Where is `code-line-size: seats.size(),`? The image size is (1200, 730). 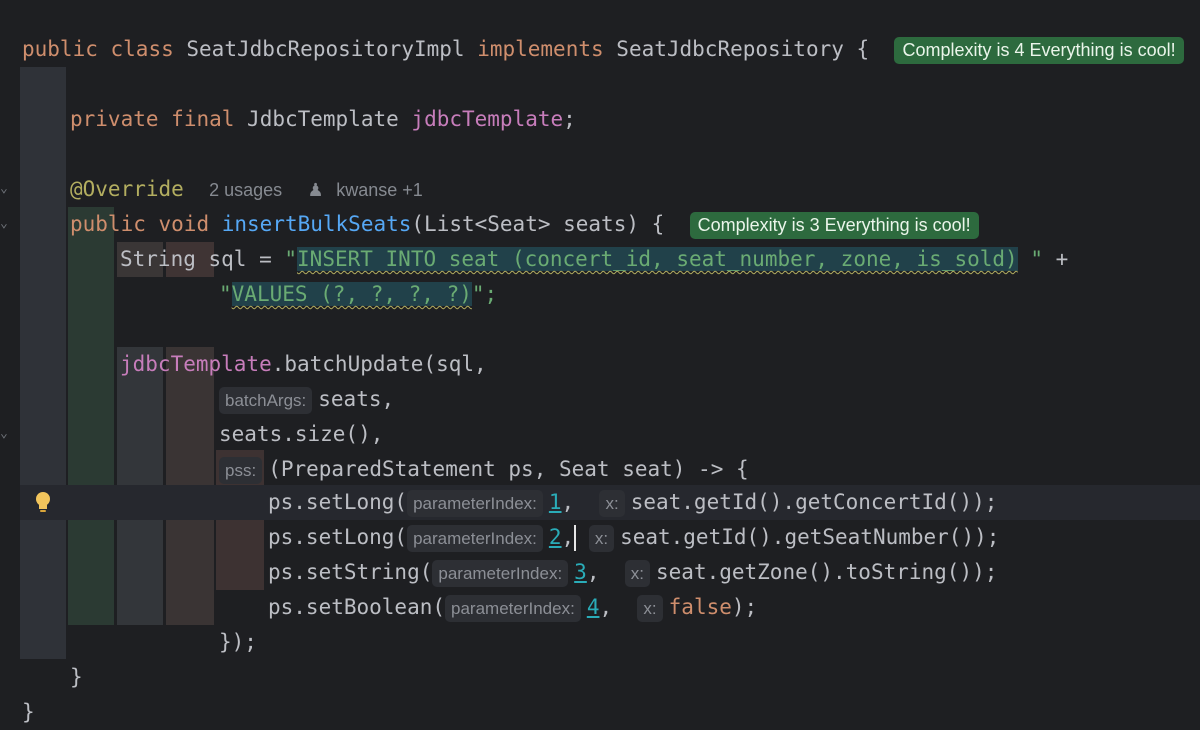
code-line-size: seats.size(), is located at coordinates (301, 414).